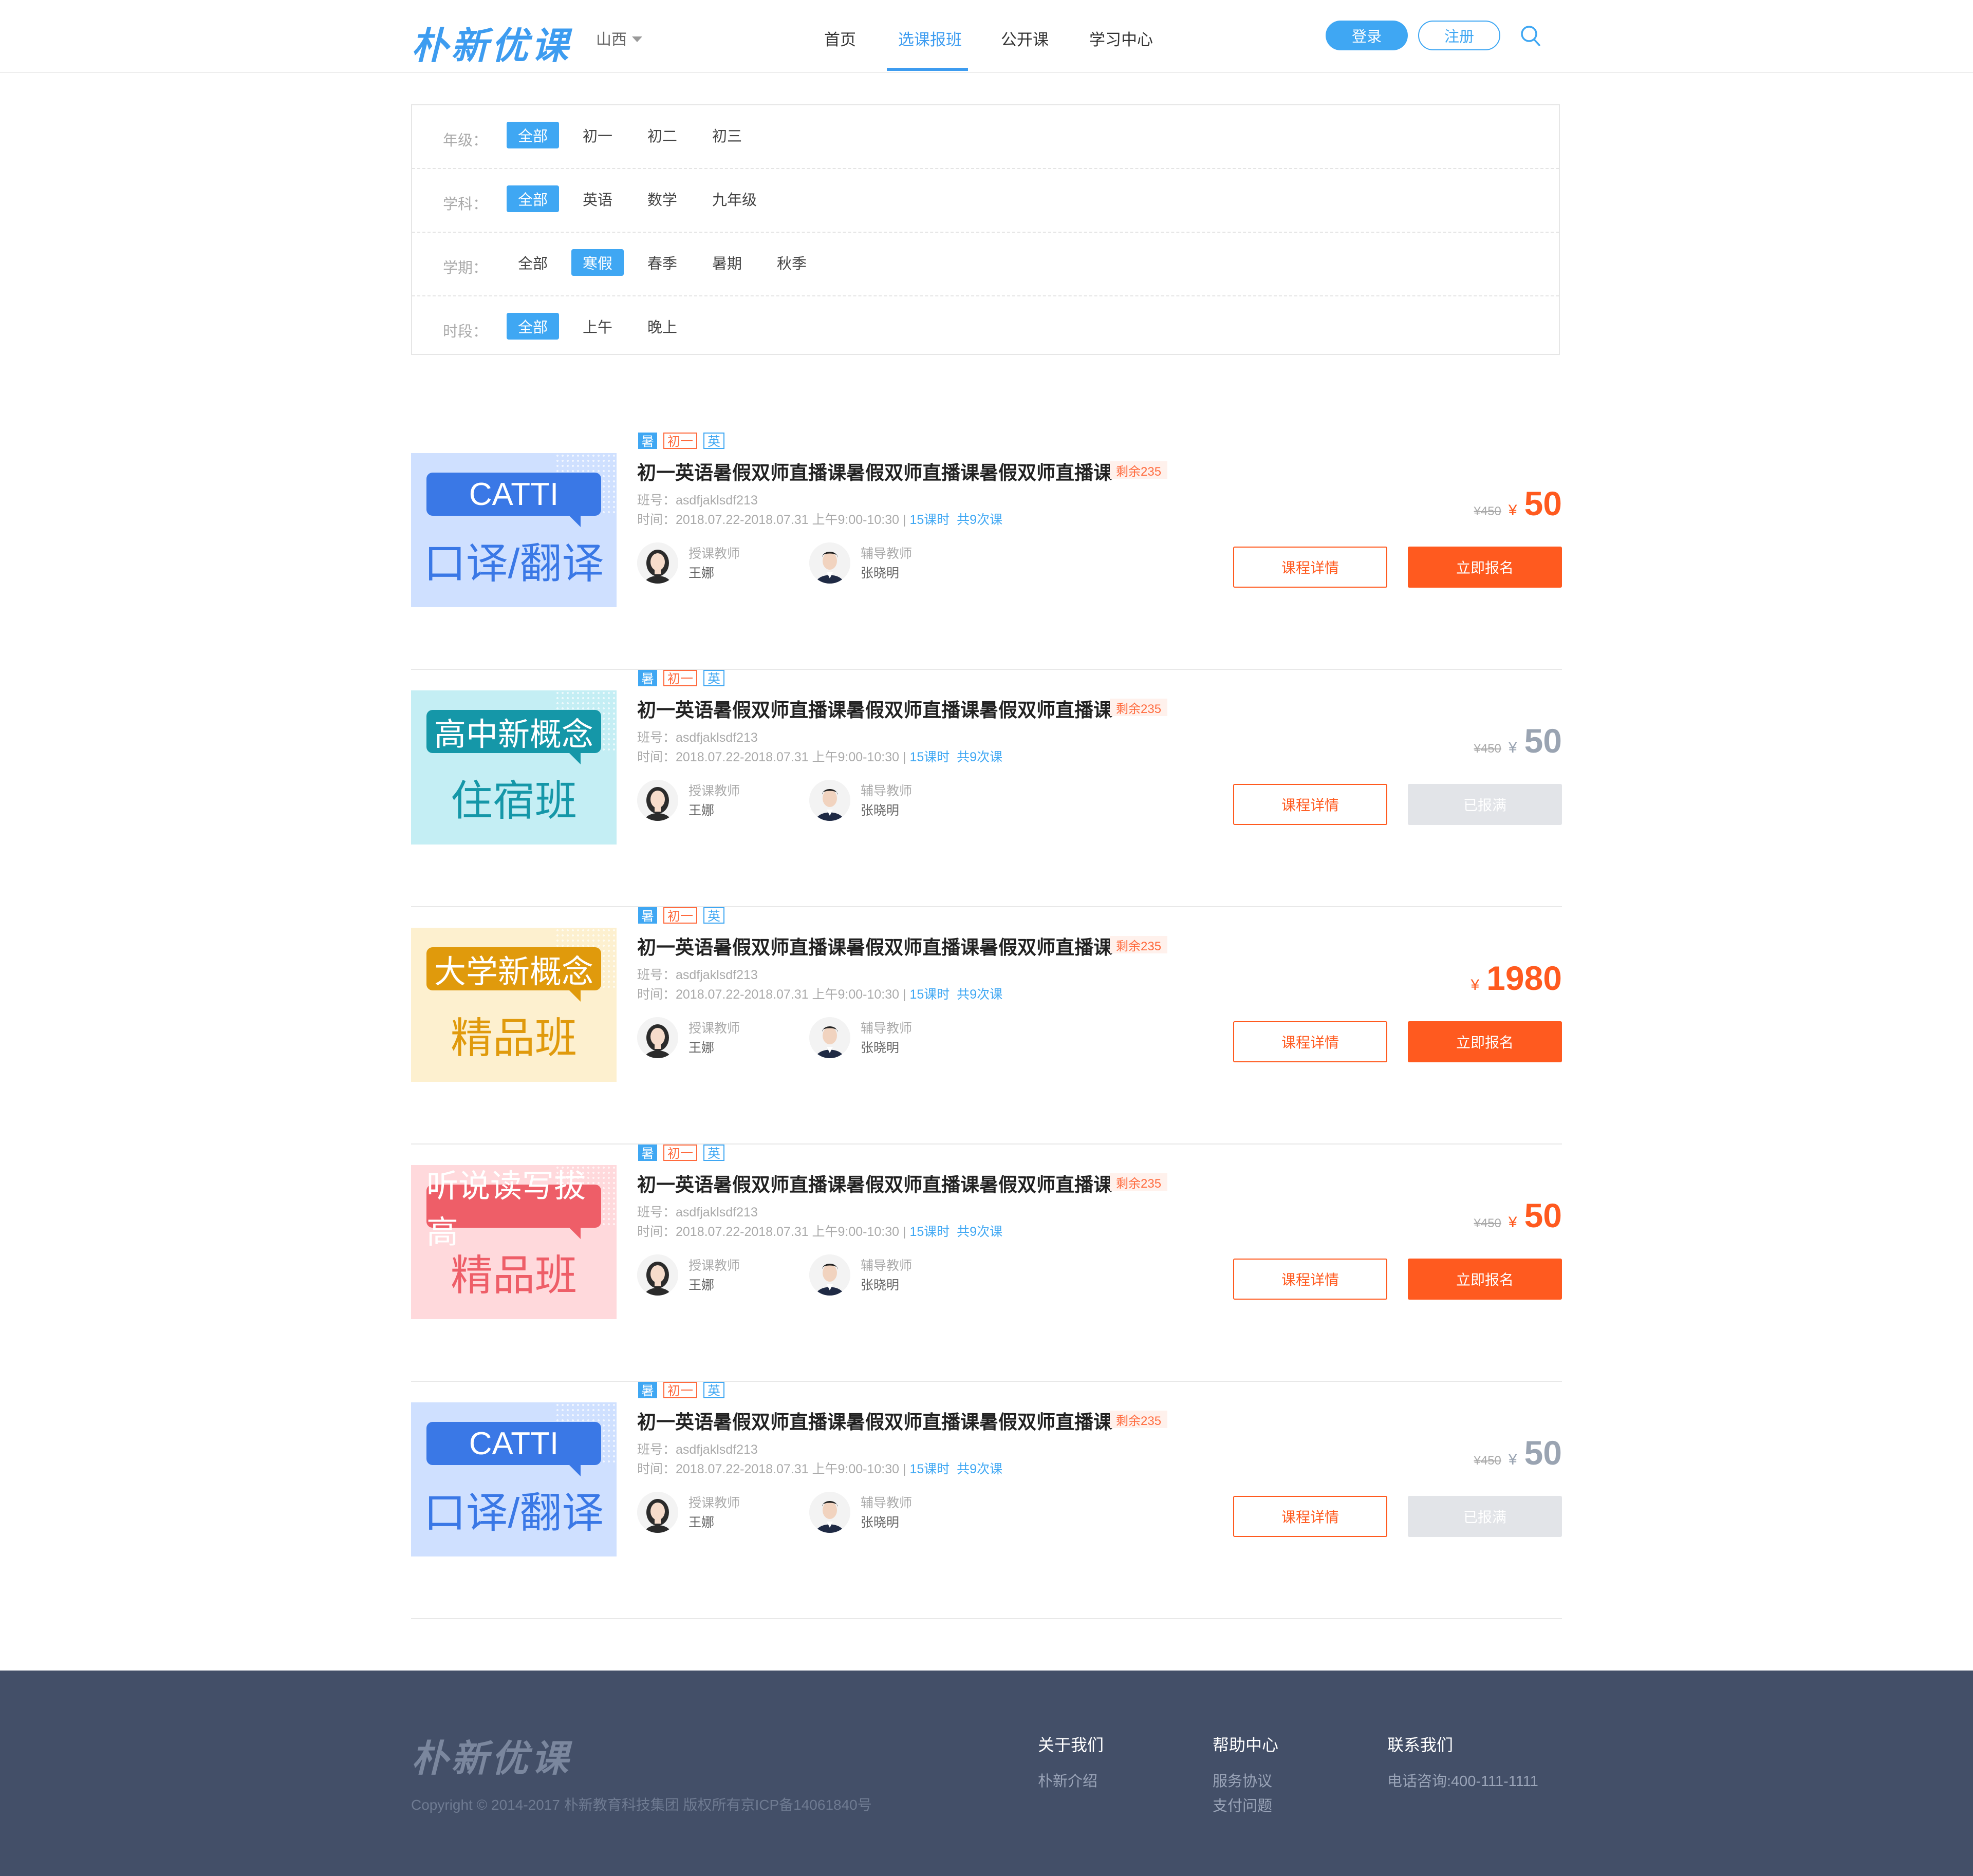 The height and width of the screenshot is (1876, 1973). What do you see at coordinates (465, 204) in the screenshot?
I see `filter-label: 学科：` at bounding box center [465, 204].